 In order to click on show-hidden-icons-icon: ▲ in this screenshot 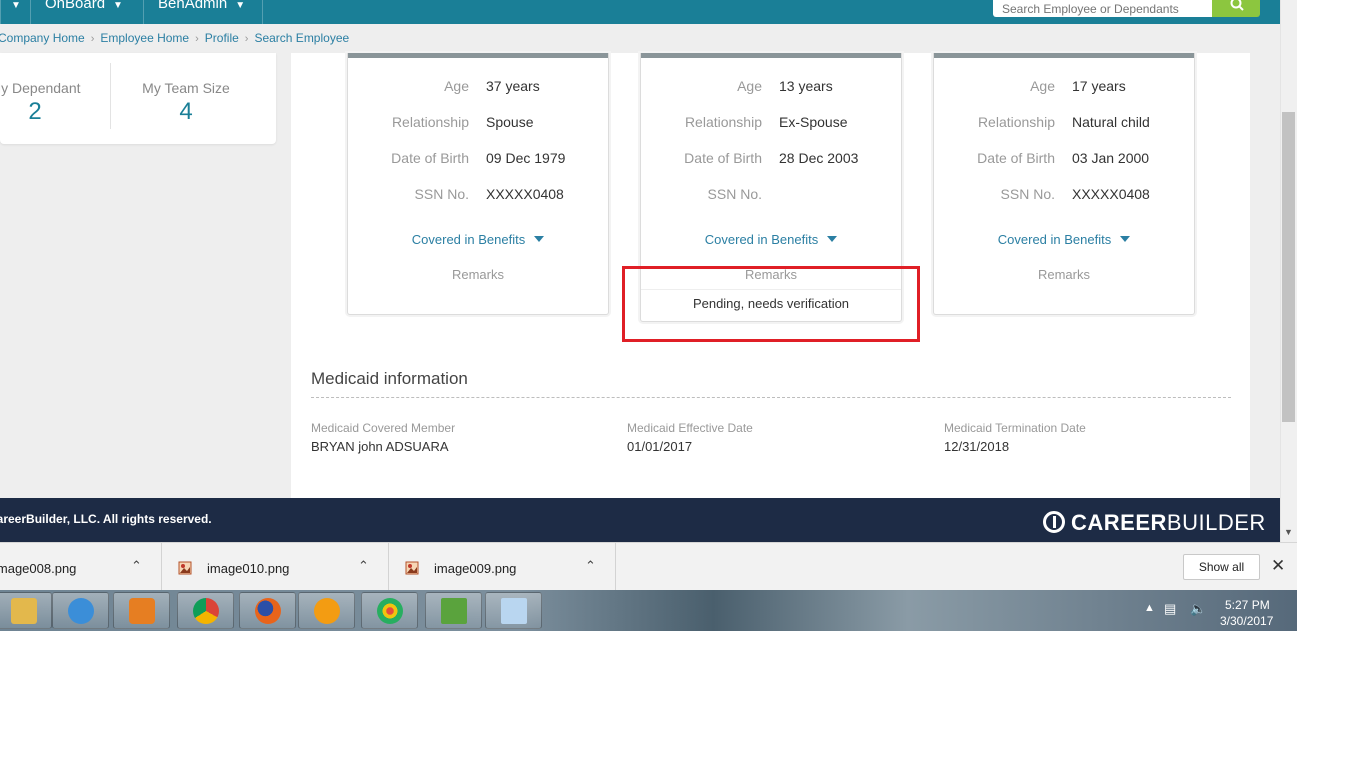, I will do `click(1149, 608)`.